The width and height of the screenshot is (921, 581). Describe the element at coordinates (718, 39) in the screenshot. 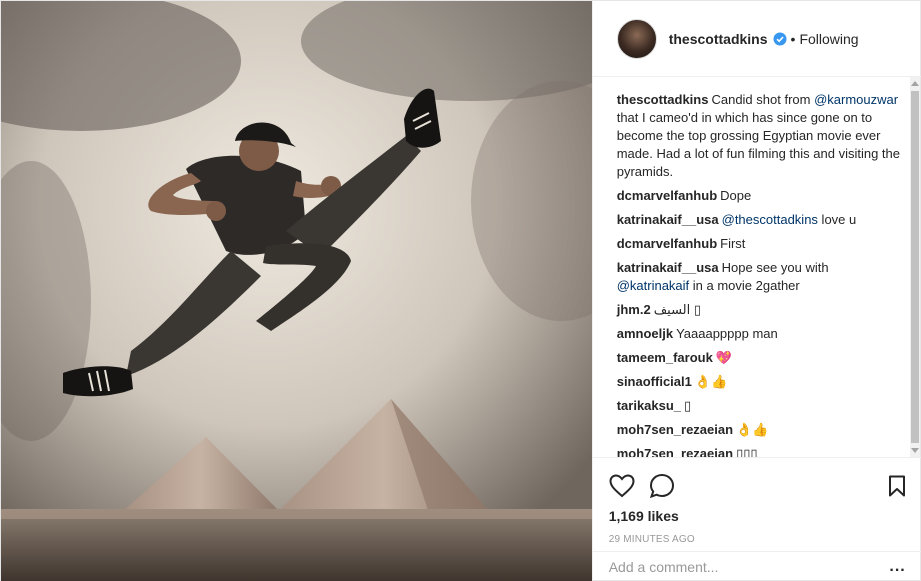

I see `header-username: thescottadkins` at that location.